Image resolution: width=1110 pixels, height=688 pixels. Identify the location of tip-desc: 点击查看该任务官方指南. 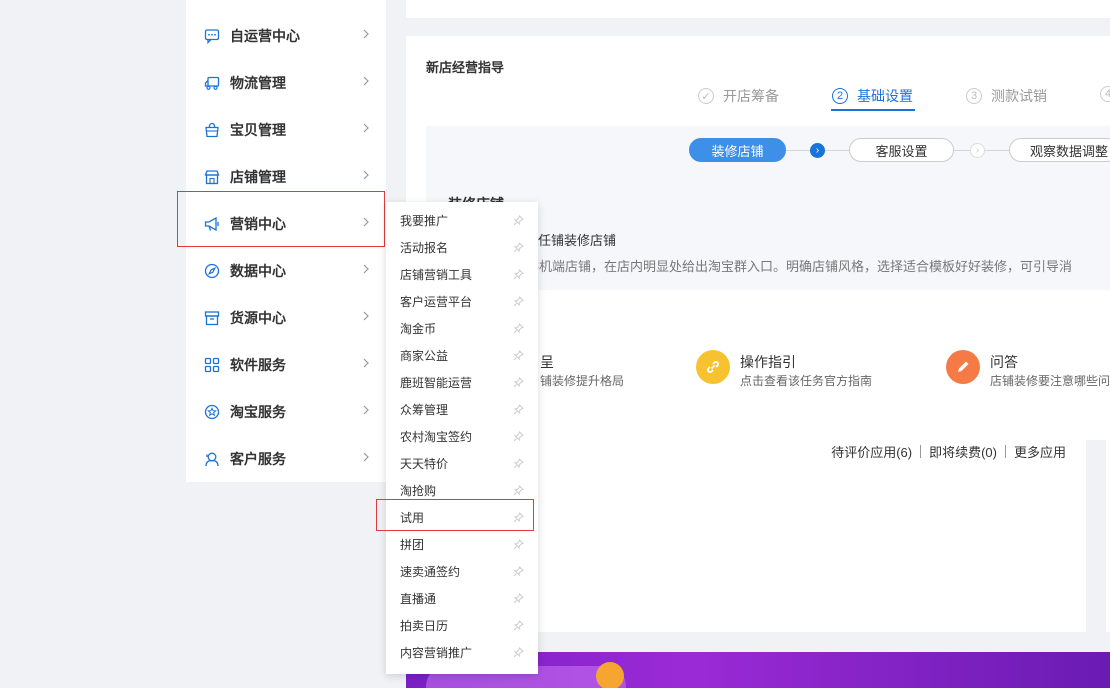
(806, 381).